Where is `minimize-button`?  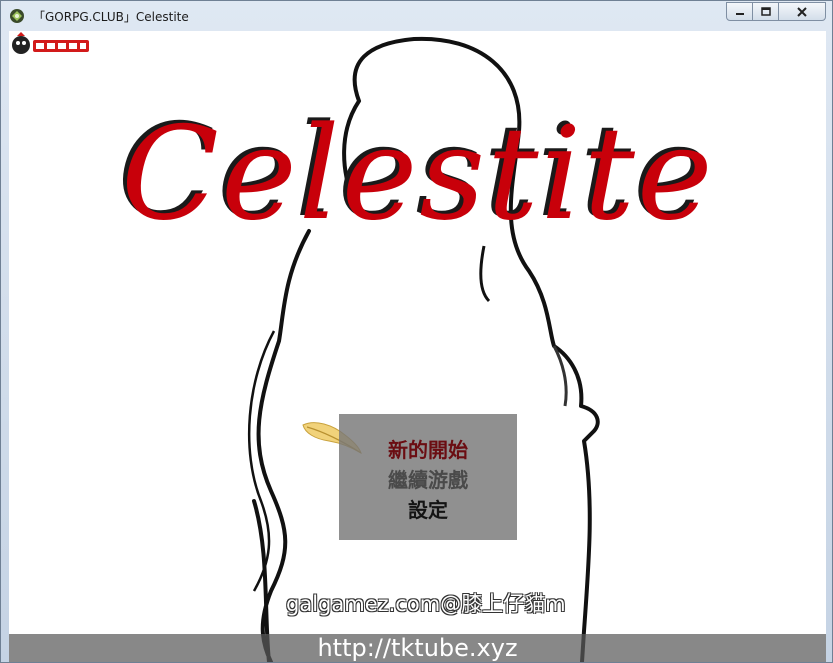
minimize-button is located at coordinates (739, 11).